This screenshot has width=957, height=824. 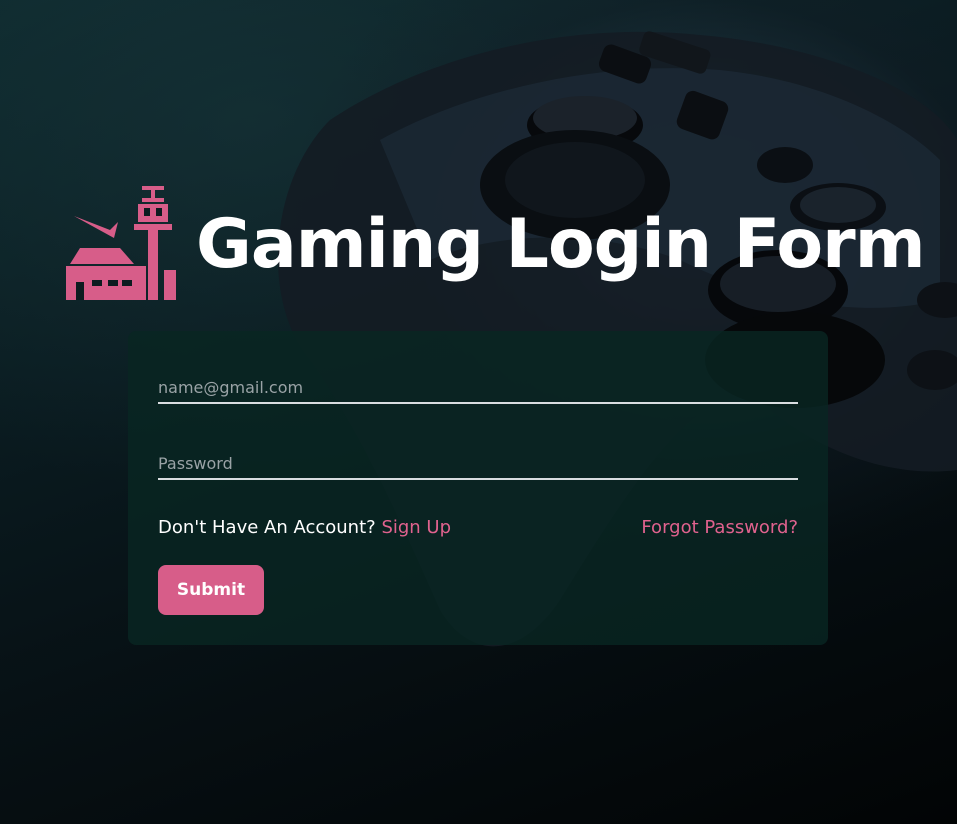 I want to click on sign-up-link: Sign Up, so click(x=416, y=527).